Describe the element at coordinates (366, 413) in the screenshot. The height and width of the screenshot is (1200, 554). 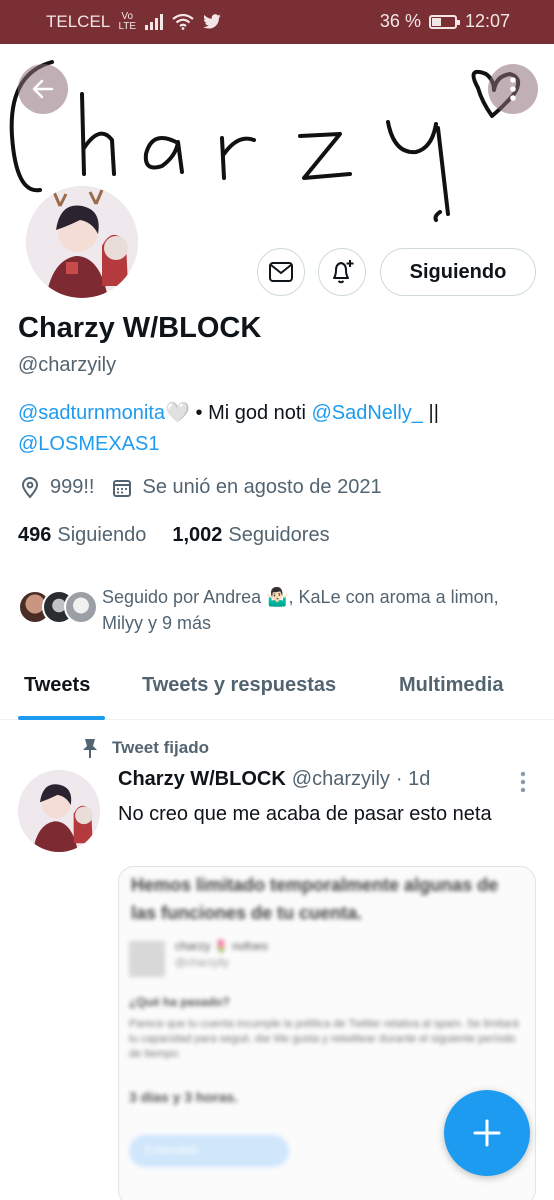
I see `bio-mention-sadnelly: @SadNelly_` at that location.